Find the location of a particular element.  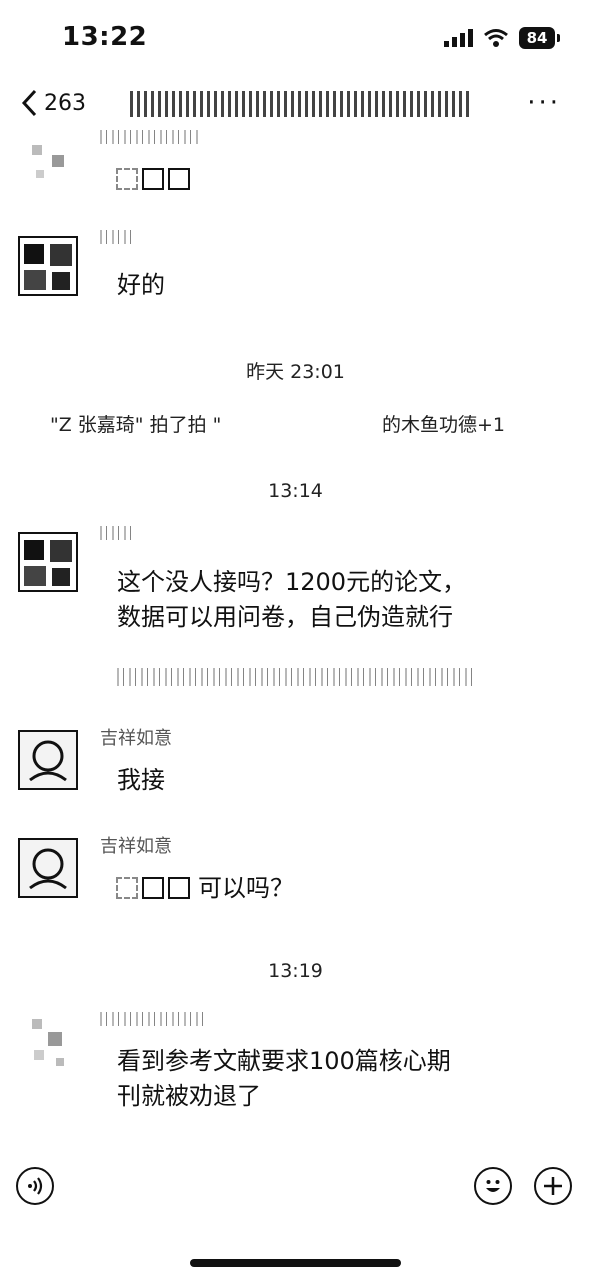

status-icons: 84 is located at coordinates (501, 38).